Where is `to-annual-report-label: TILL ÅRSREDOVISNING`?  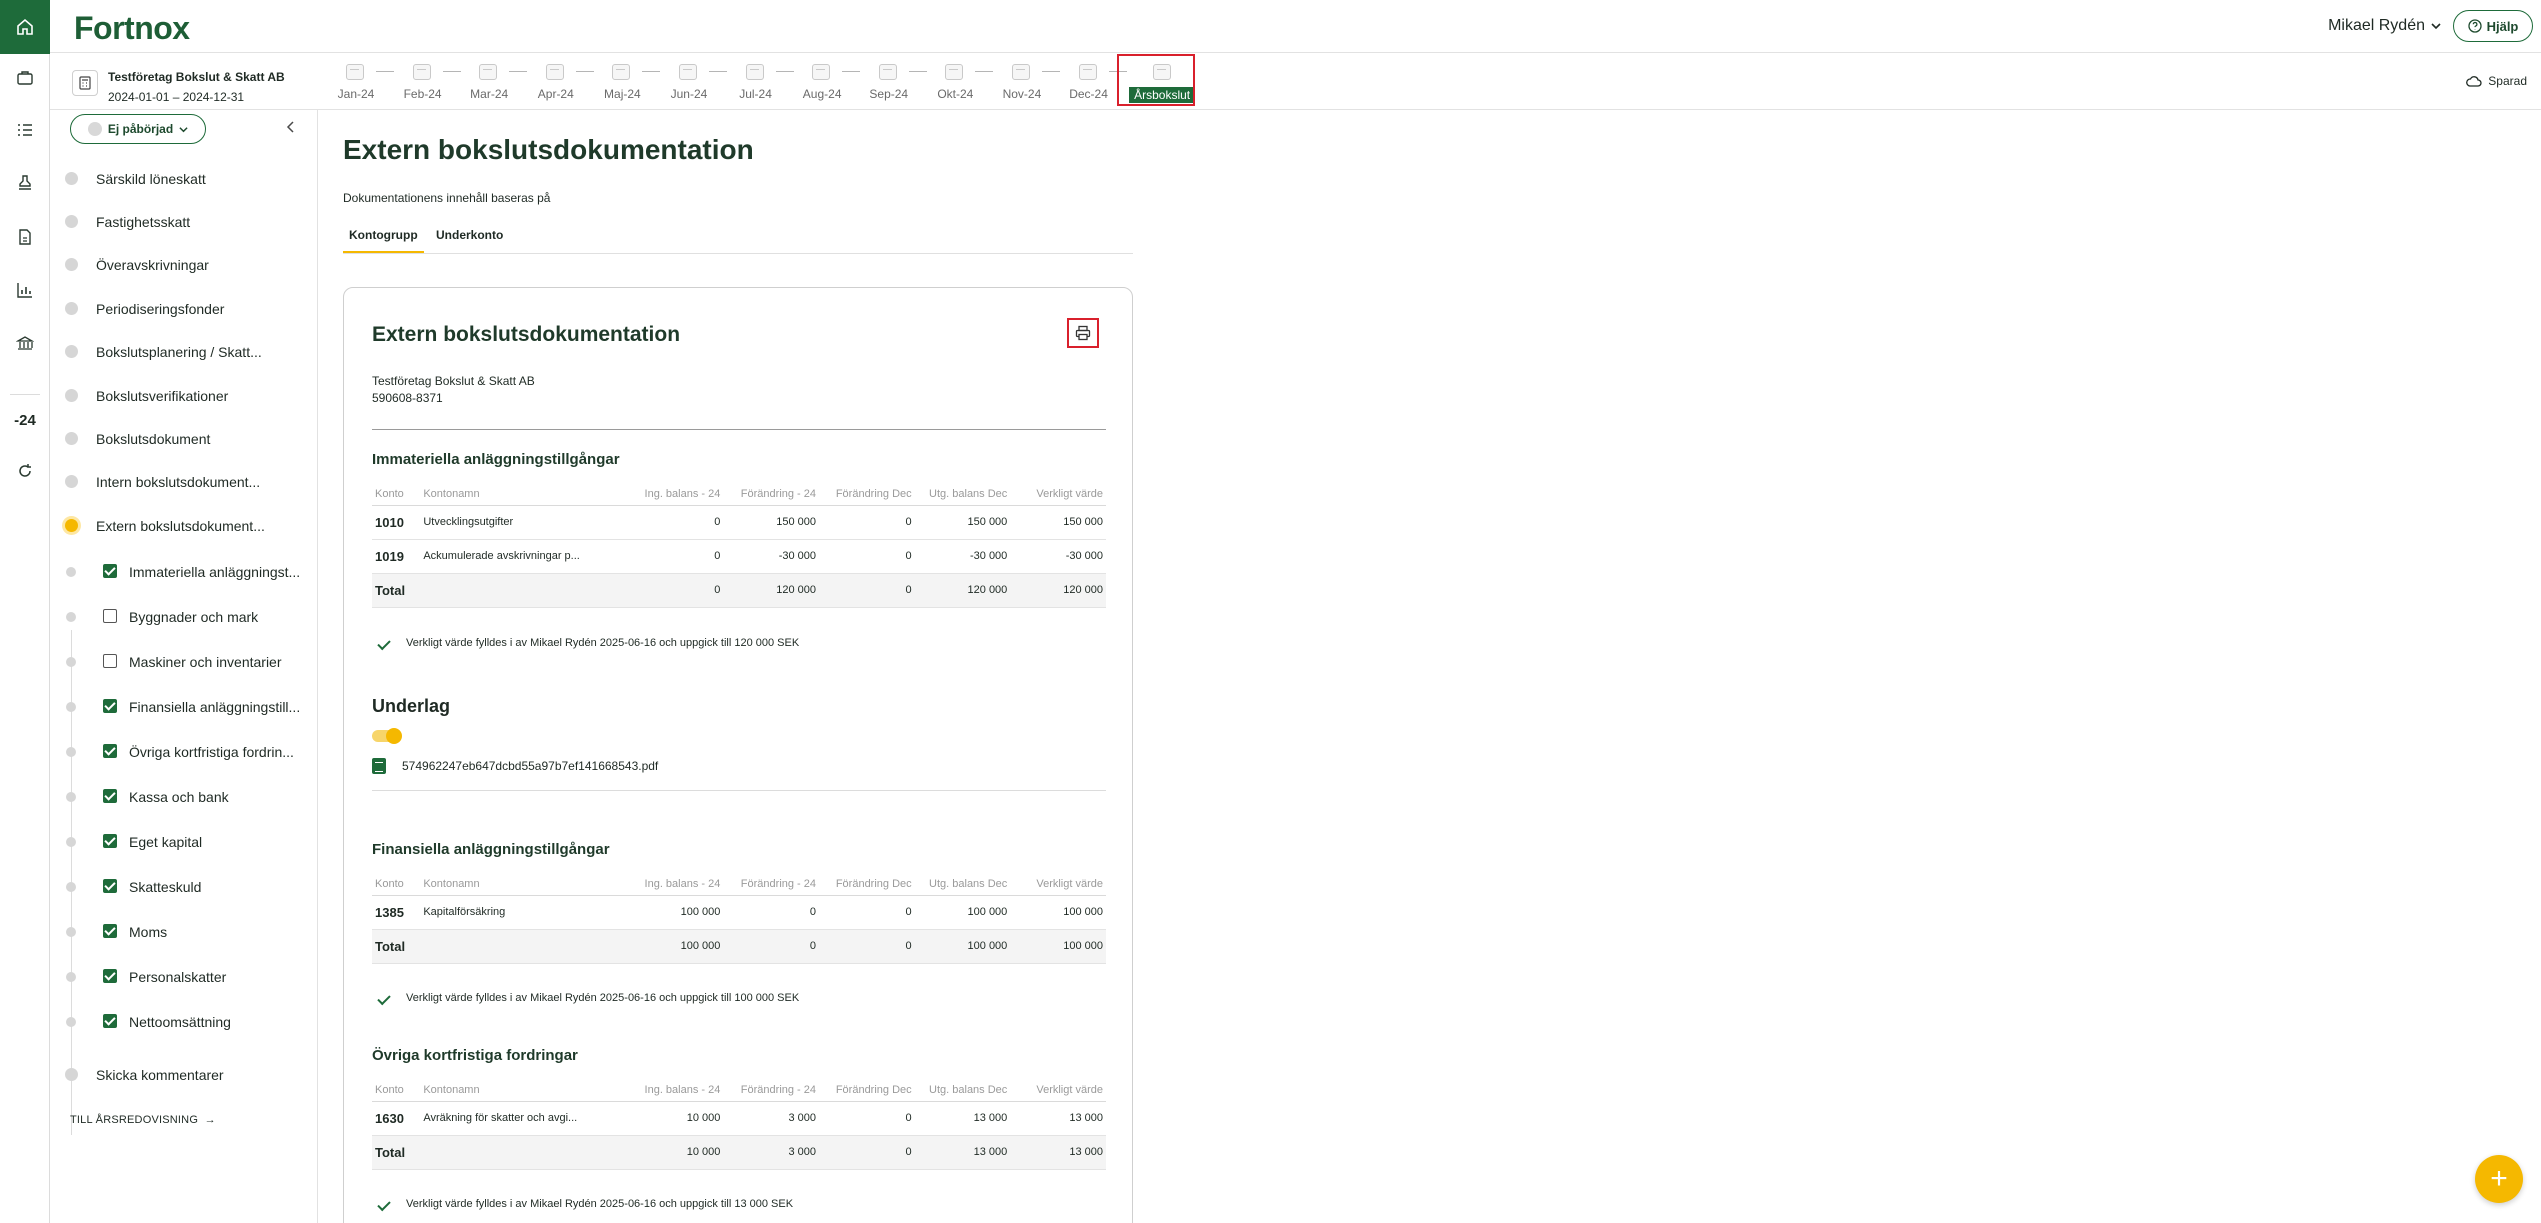 to-annual-report-label: TILL ÅRSREDOVISNING is located at coordinates (134, 1120).